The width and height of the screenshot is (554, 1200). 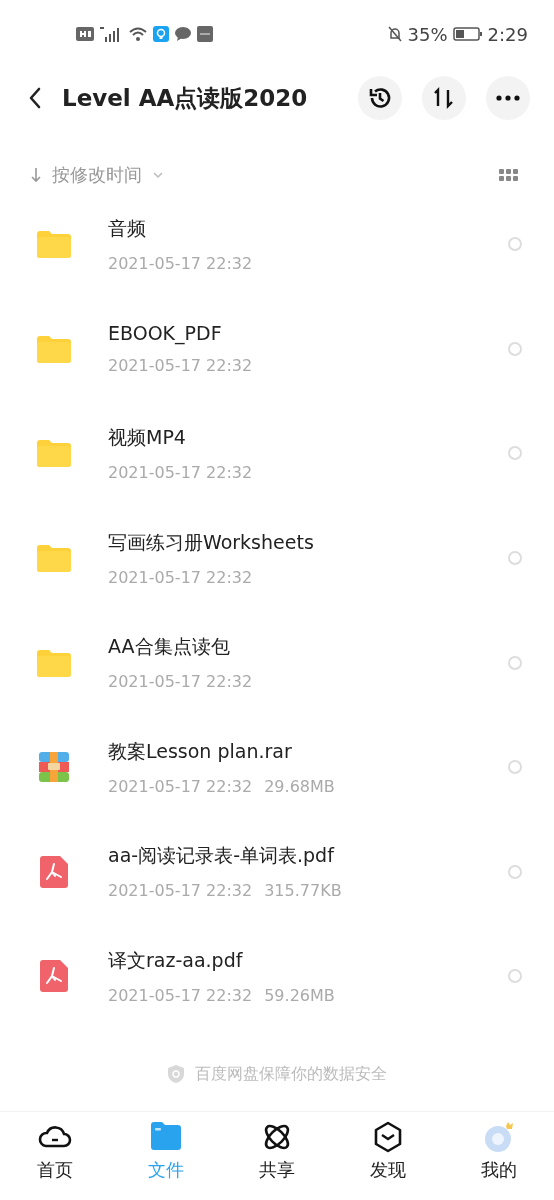 I want to click on file-size: 29.68MB, so click(x=299, y=786).